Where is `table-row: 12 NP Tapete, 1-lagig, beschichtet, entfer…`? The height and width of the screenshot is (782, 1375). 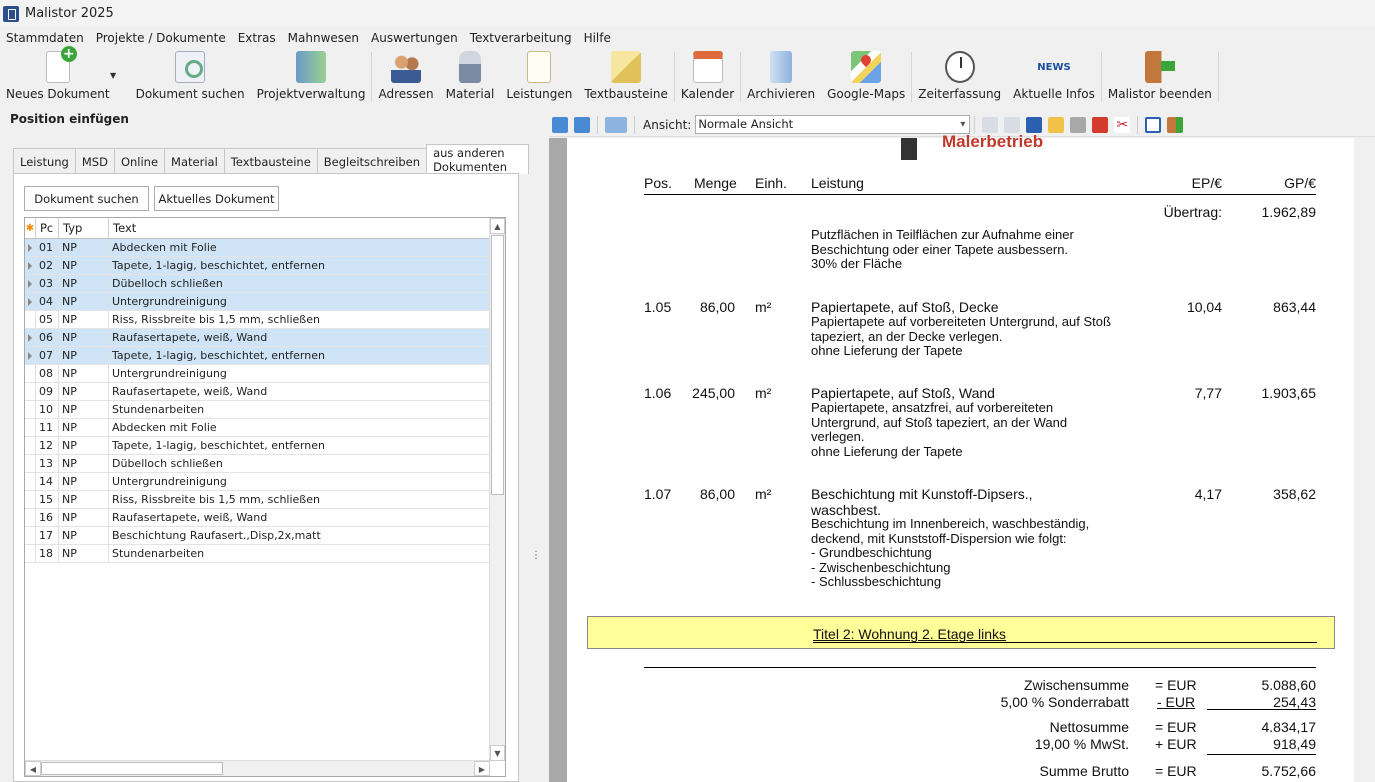
table-row: 12 NP Tapete, 1-lagig, beschichtet, entfer… is located at coordinates (257, 446).